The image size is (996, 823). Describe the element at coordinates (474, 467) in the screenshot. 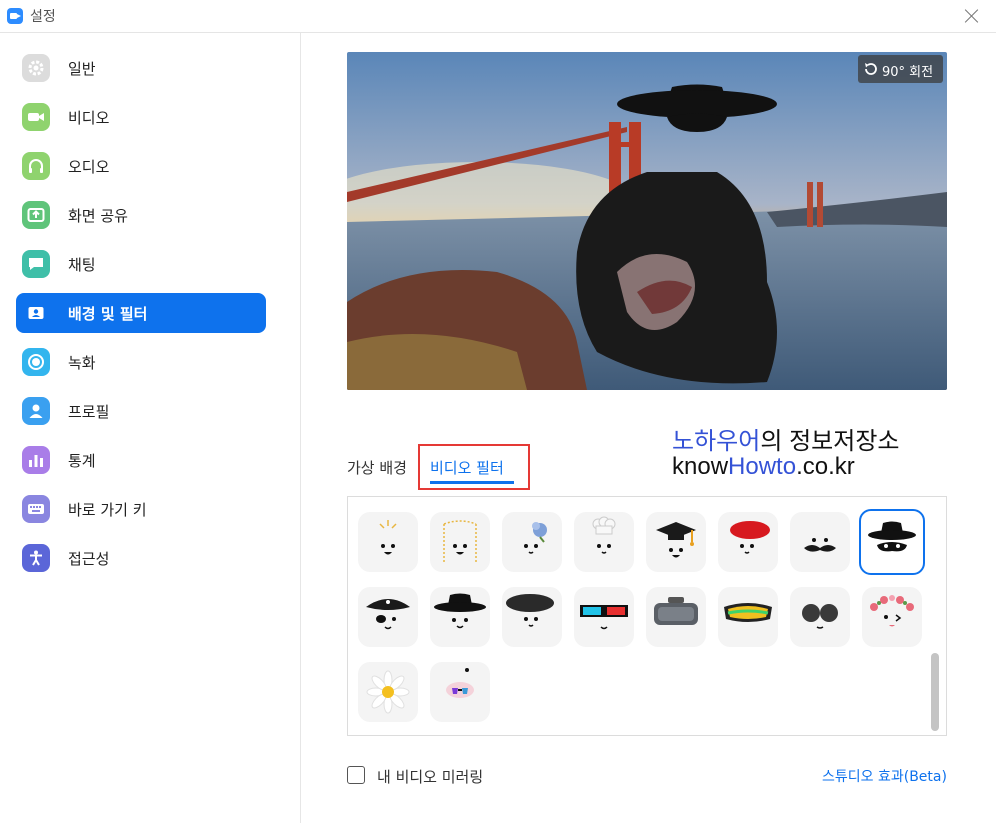

I see `annotation-highlight-box` at that location.